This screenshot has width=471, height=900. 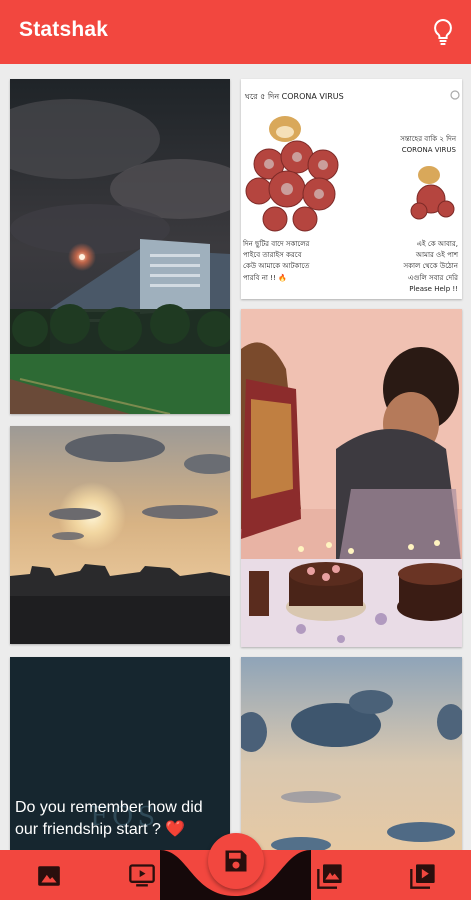 What do you see at coordinates (64, 29) in the screenshot?
I see `app-title: Statshak` at bounding box center [64, 29].